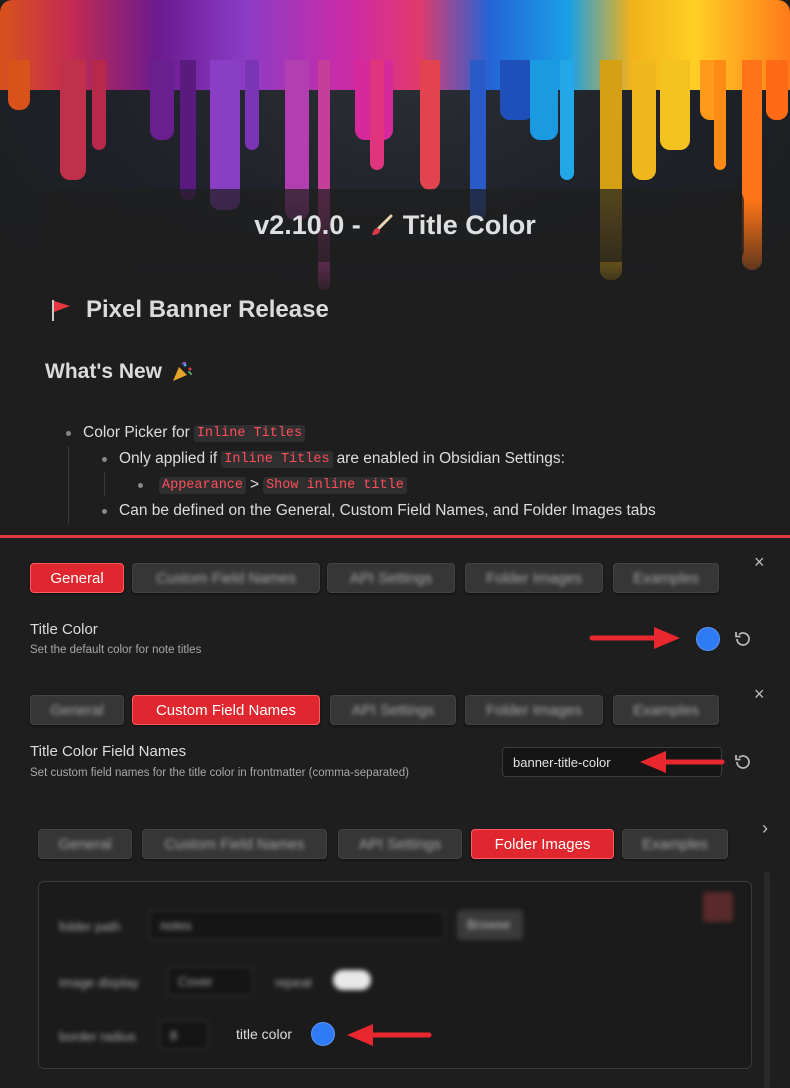 The image size is (790, 1088). What do you see at coordinates (108, 751) in the screenshot?
I see `setting-title-color-field-names-name: Title Color Field Names` at bounding box center [108, 751].